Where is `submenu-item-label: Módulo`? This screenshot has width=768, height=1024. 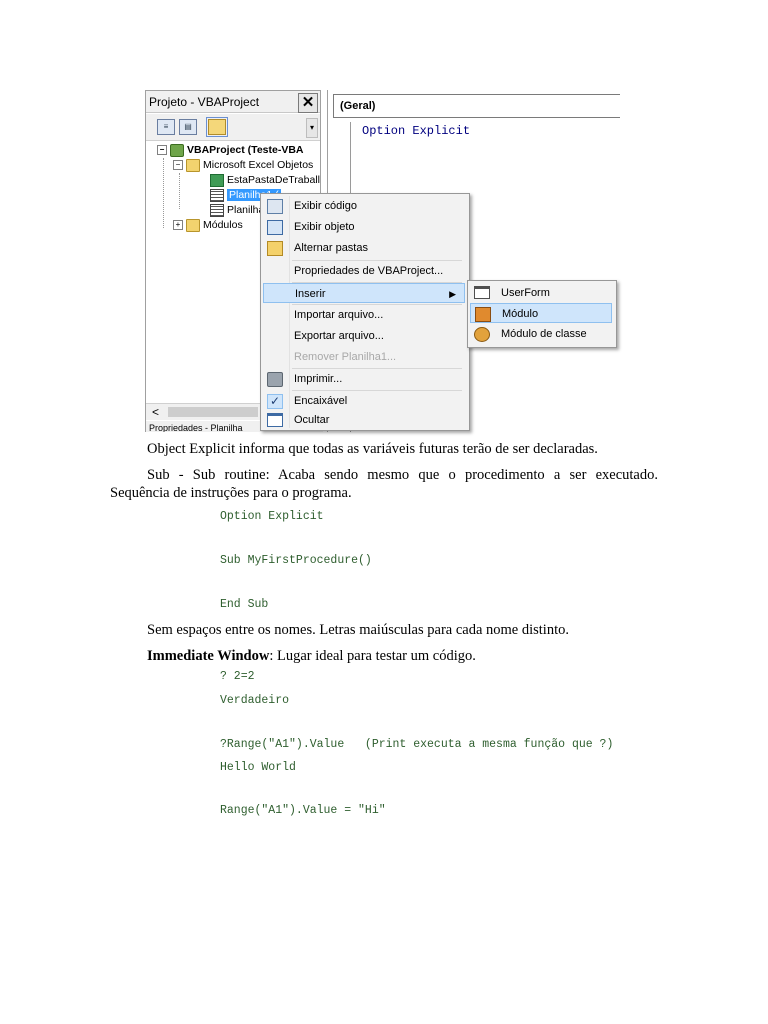
submenu-item-label: Módulo is located at coordinates (520, 314).